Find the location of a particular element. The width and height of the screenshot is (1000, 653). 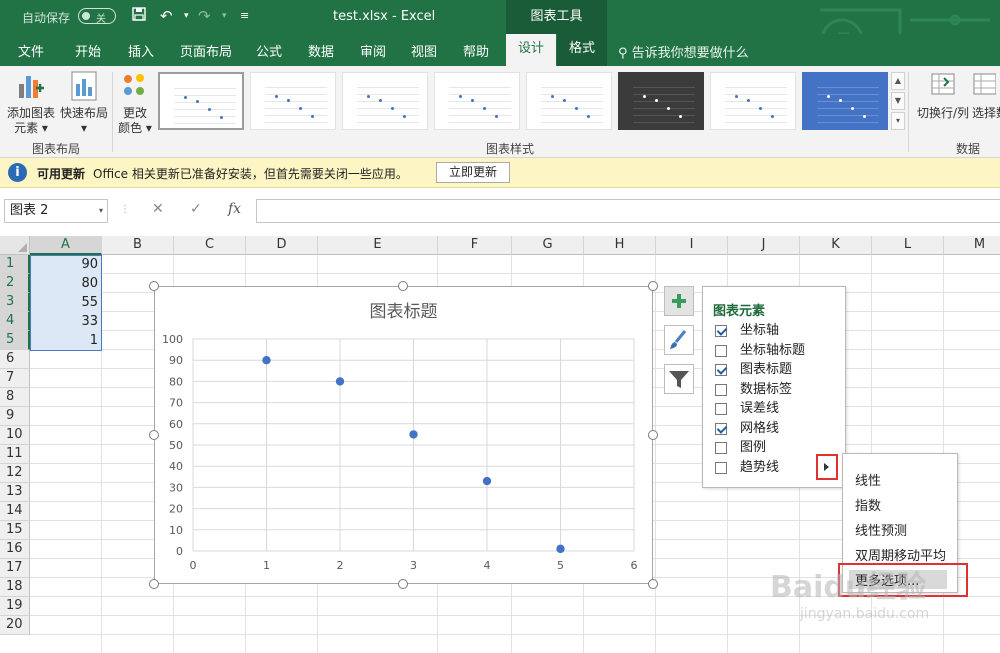

chart-element-option: 坐标轴 is located at coordinates (775, 330).